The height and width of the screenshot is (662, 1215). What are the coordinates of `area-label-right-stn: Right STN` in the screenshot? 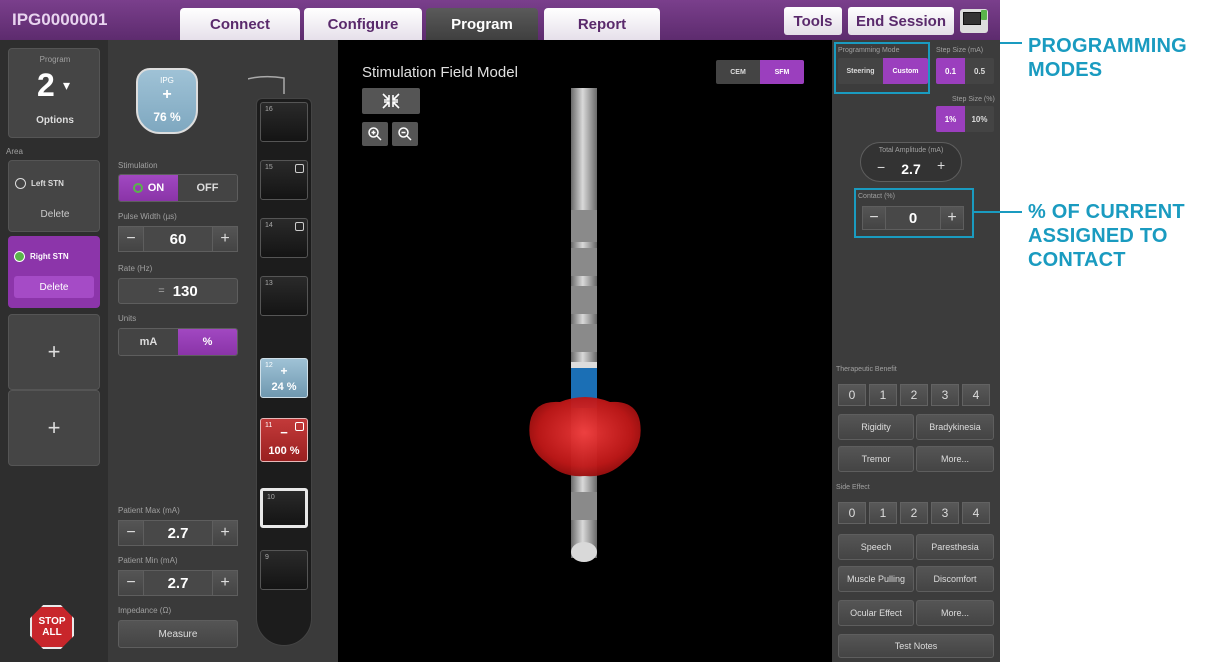 It's located at (49, 256).